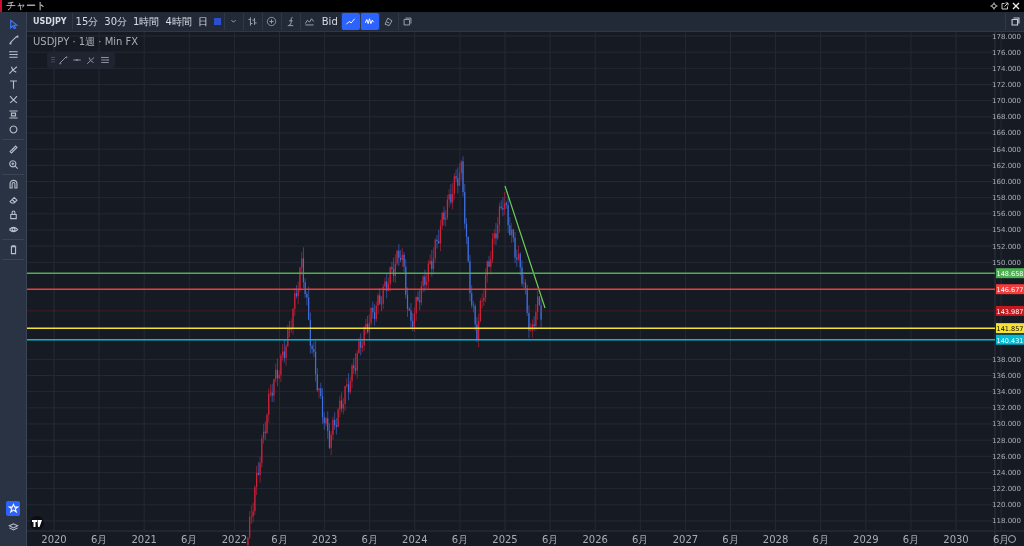 Image resolution: width=1024 pixels, height=546 pixels. Describe the element at coordinates (685, 539) in the screenshot. I see `time-tick: 2027` at that location.